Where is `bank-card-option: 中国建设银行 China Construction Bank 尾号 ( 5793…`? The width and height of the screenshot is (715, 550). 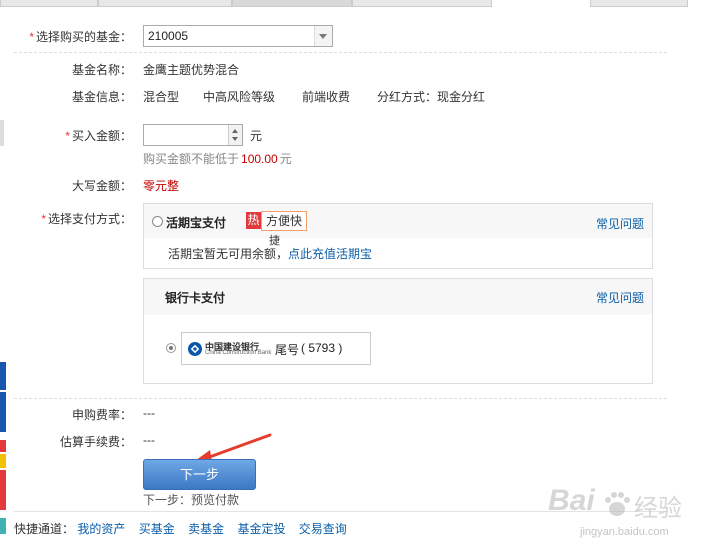 bank-card-option: 中国建设银行 China Construction Bank 尾号 ( 5793… is located at coordinates (276, 348).